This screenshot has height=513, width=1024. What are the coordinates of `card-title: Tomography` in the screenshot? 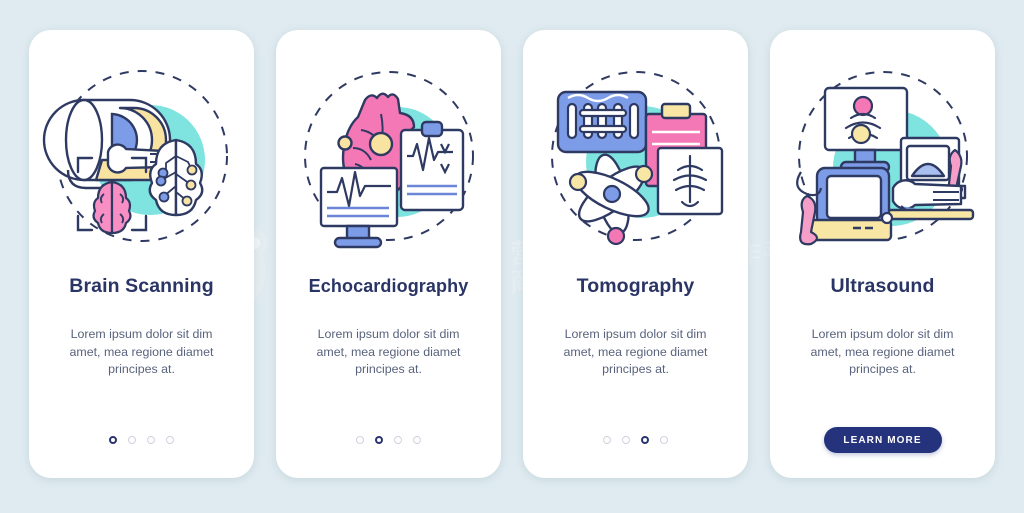 It's located at (635, 286).